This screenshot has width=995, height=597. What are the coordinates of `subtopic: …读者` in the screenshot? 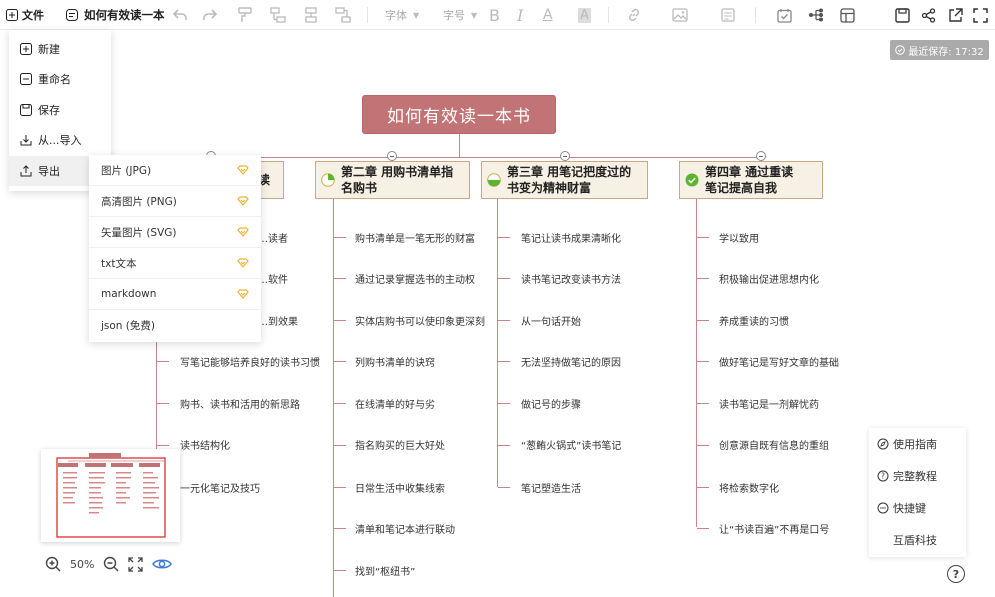 It's located at (273, 237).